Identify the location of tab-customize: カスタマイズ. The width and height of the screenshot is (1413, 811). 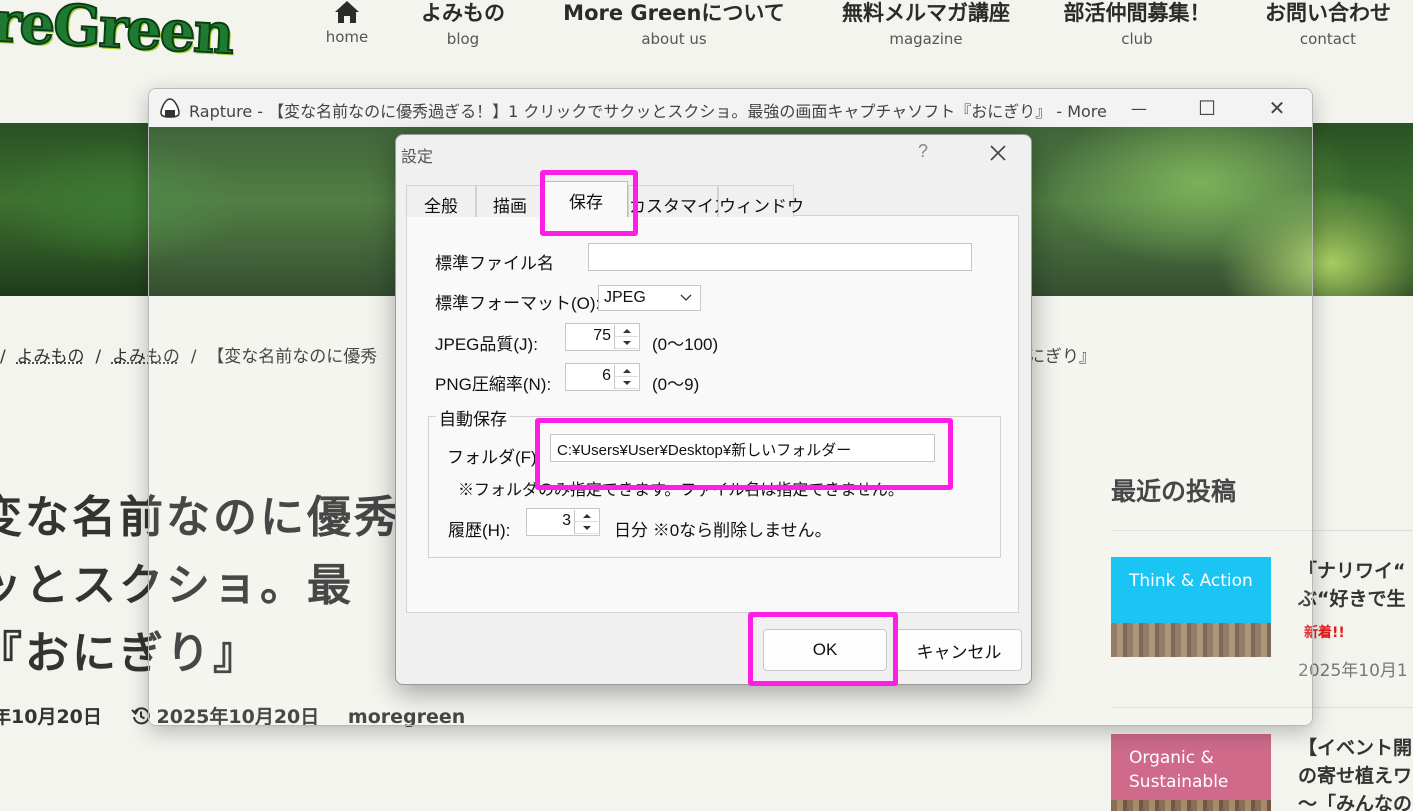
(679, 201).